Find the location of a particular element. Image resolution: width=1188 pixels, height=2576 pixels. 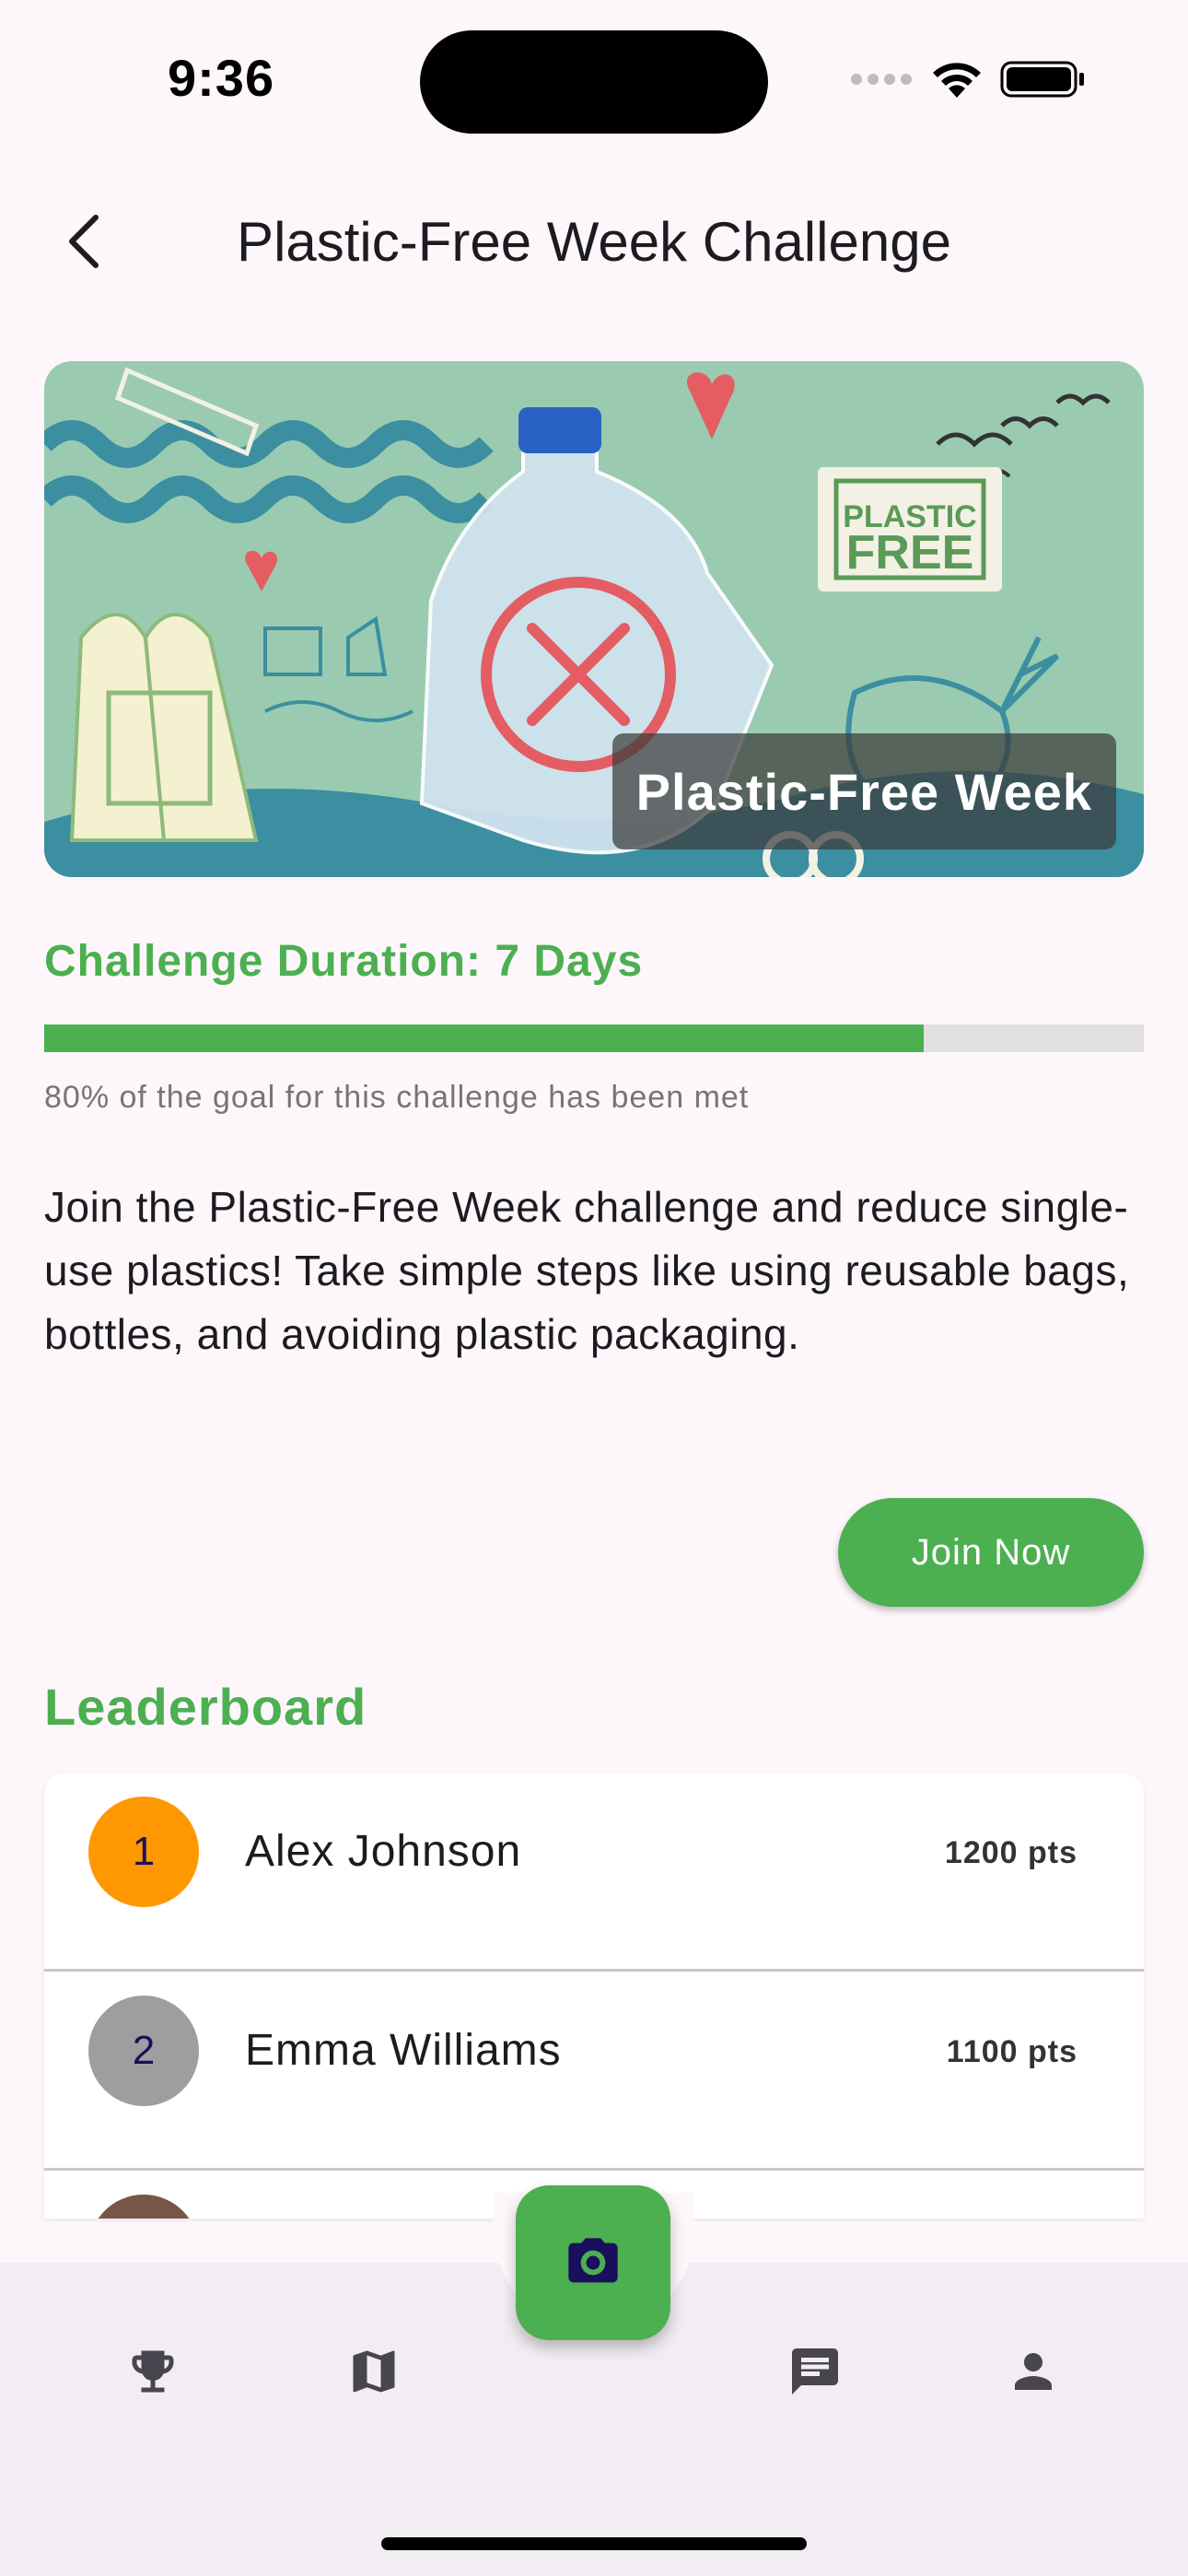

home-indicator is located at coordinates (594, 2543).